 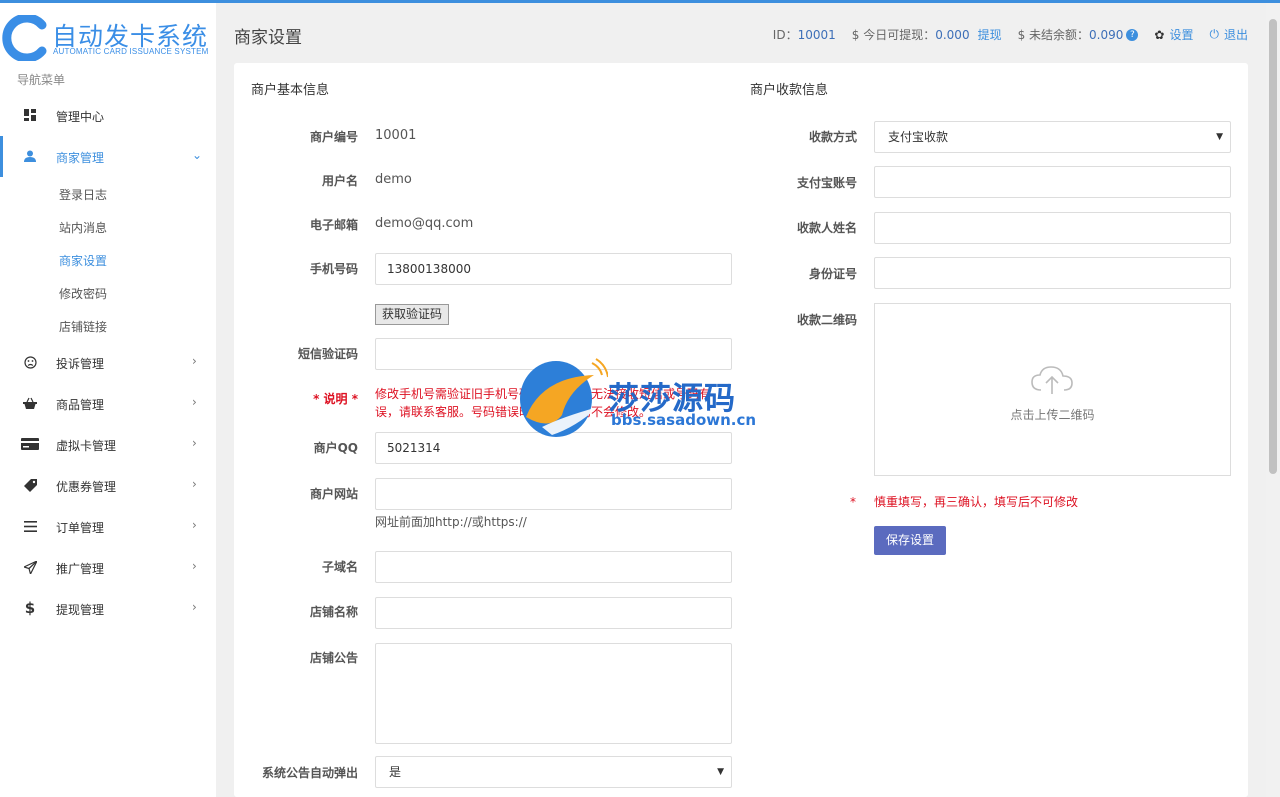 What do you see at coordinates (108, 259) in the screenshot?
I see `sidebar-subitem-merchant-settings: 商家设置` at bounding box center [108, 259].